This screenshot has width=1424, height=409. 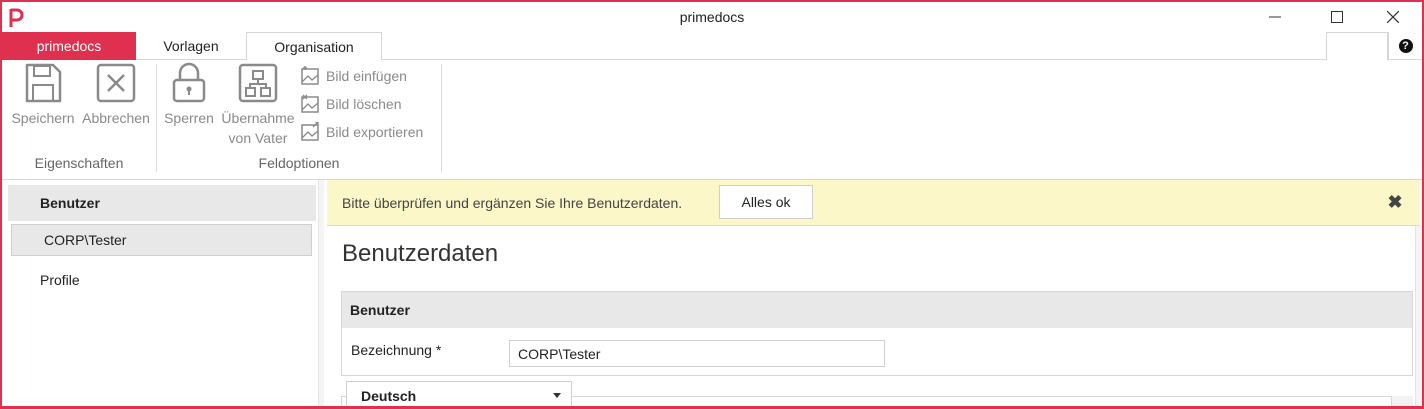 I want to click on sidebar-header-benutzer: Benutzer, so click(x=162, y=203).